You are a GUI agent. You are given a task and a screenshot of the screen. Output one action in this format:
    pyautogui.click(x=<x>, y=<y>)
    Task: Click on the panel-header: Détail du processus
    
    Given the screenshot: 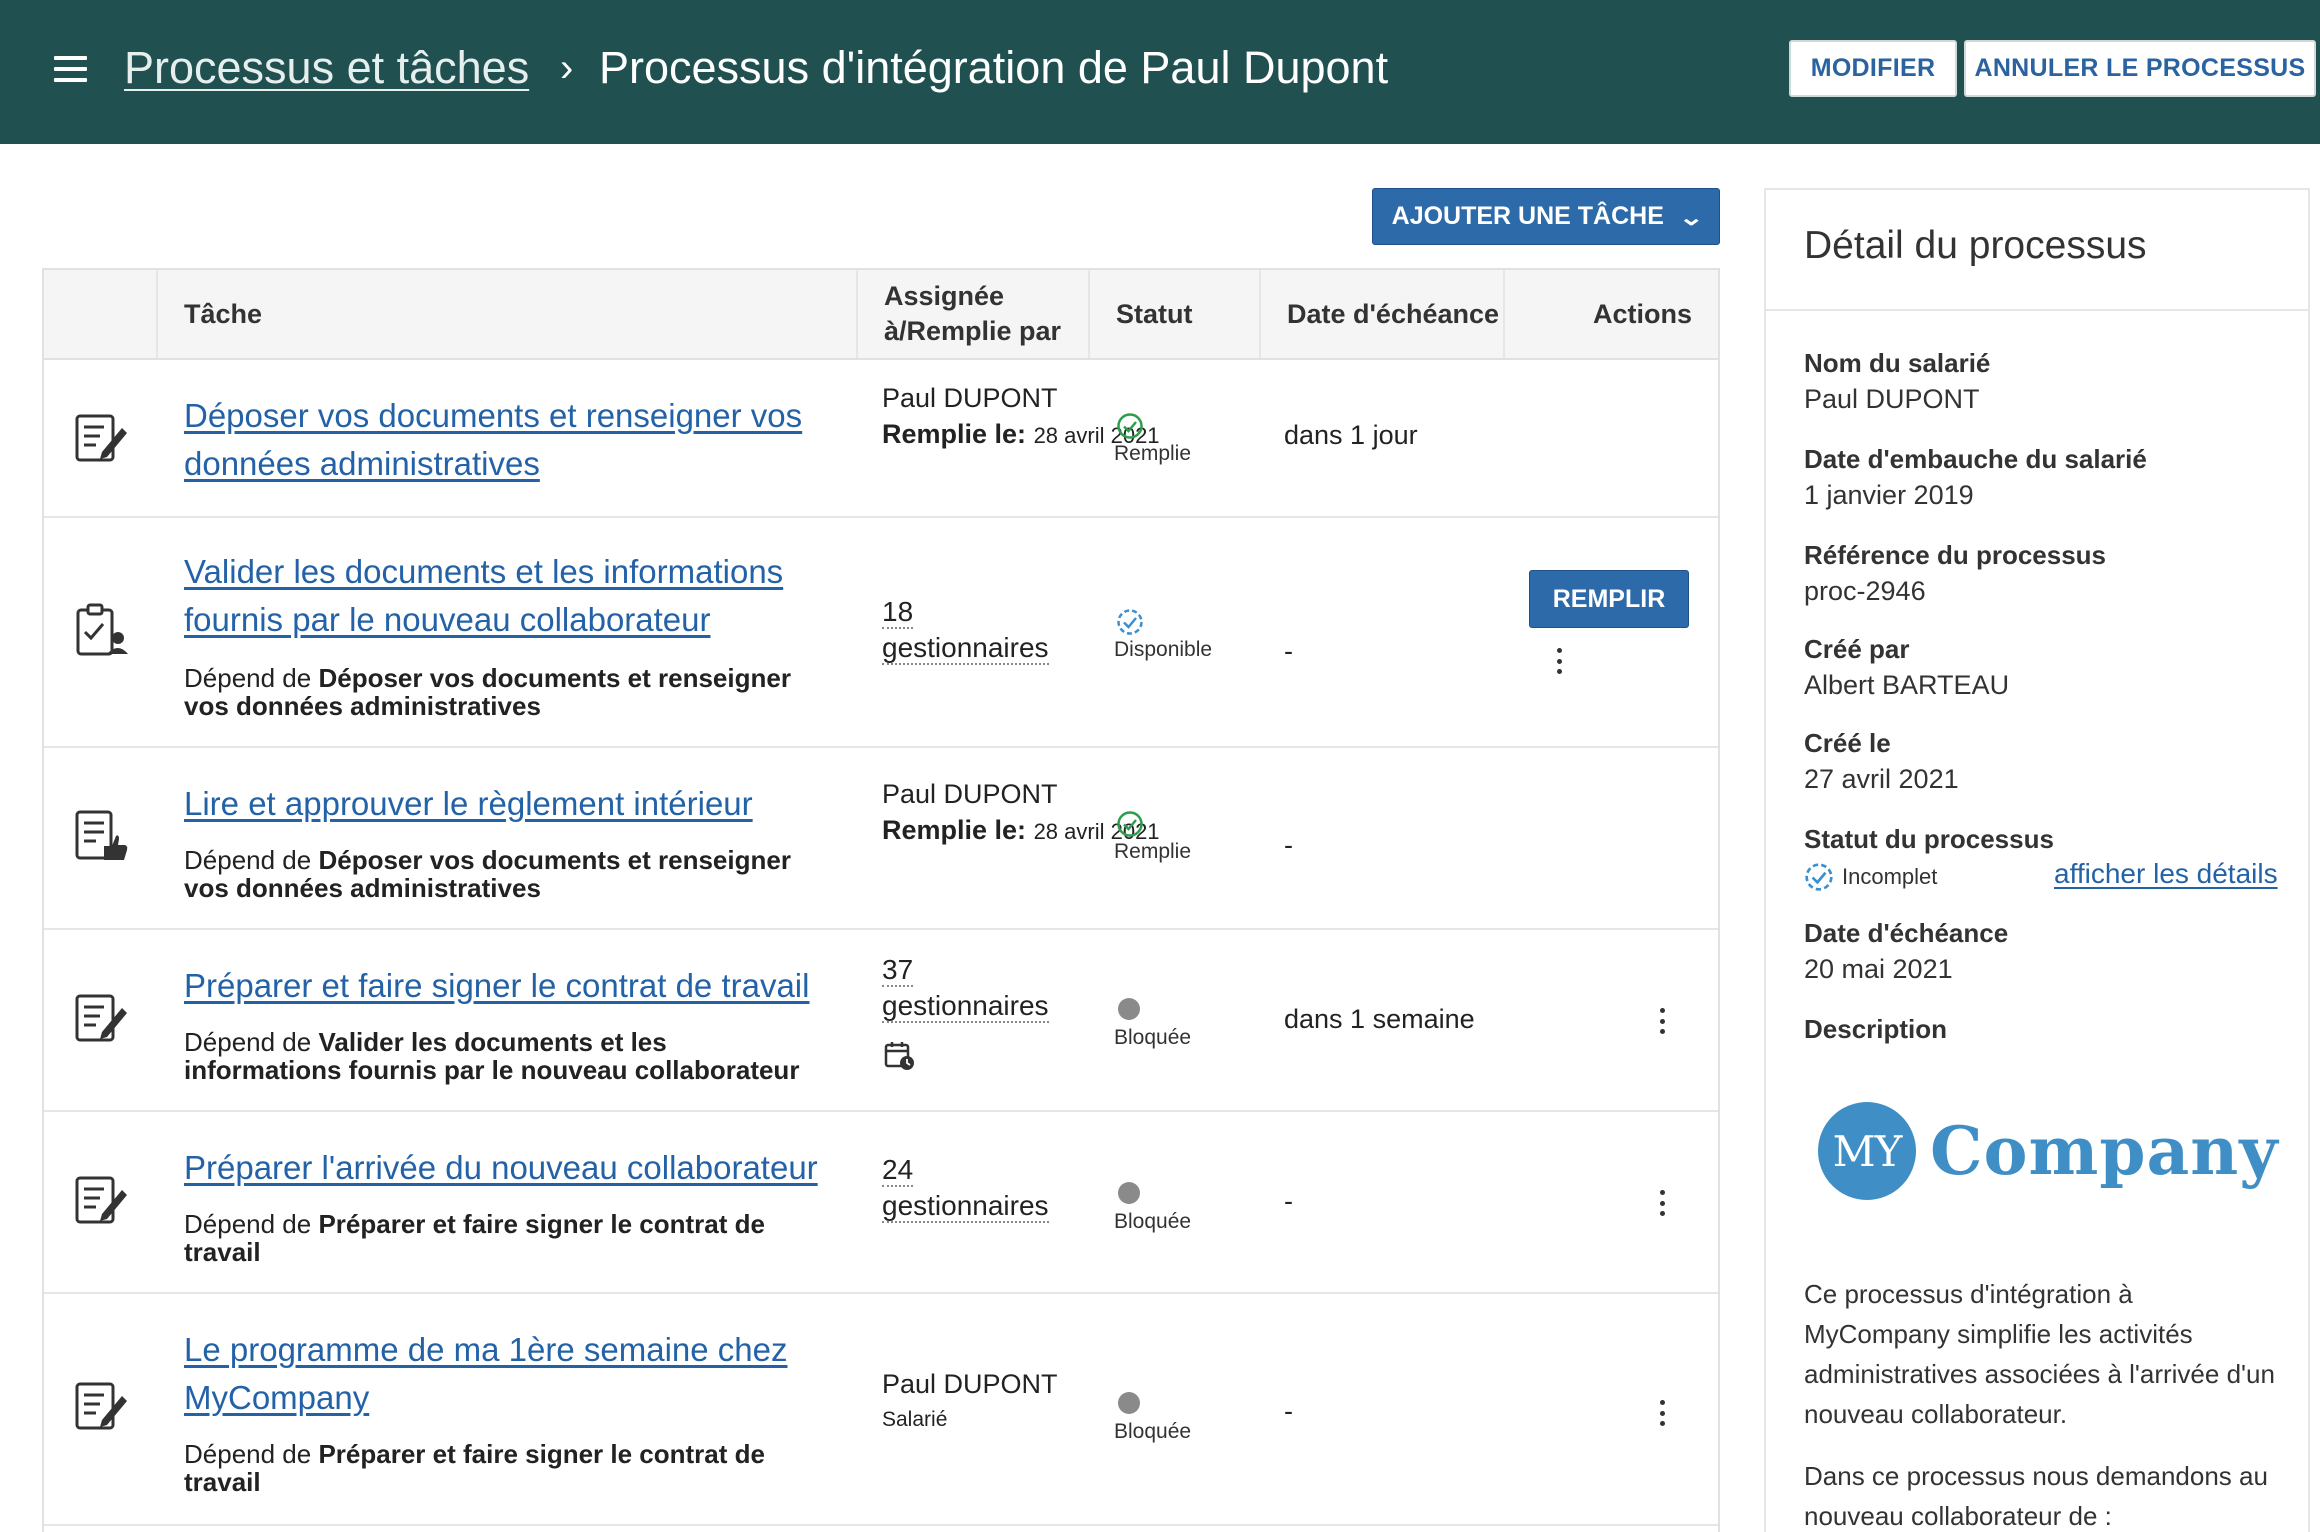 What is the action you would take?
    pyautogui.click(x=2037, y=250)
    